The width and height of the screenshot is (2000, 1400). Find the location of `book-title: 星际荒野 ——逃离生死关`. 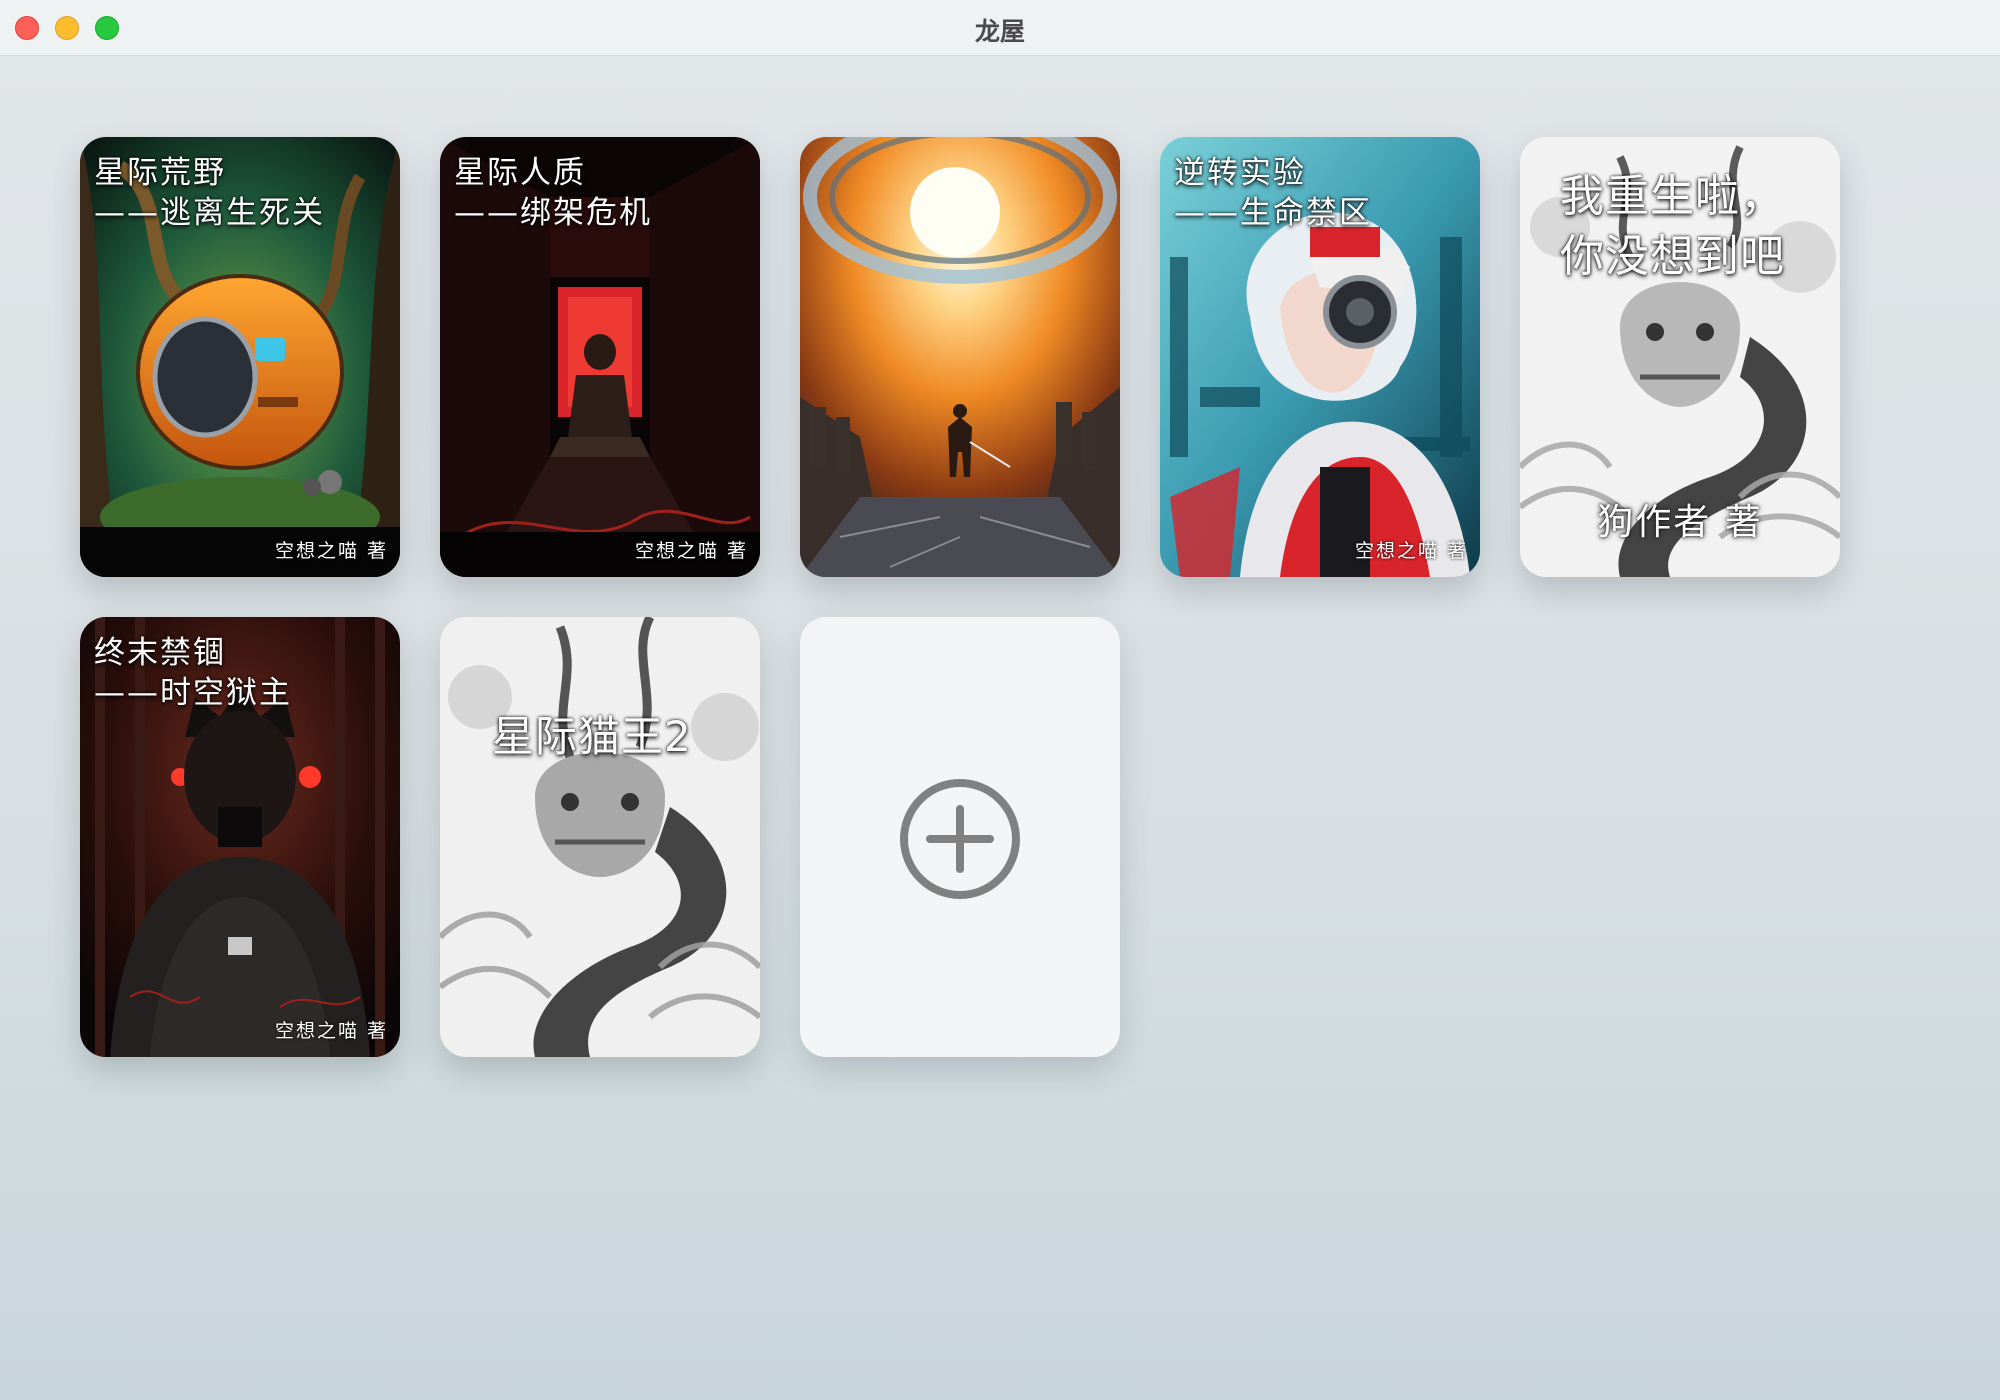

book-title: 星际荒野 ——逃离生死关 is located at coordinates (209, 193).